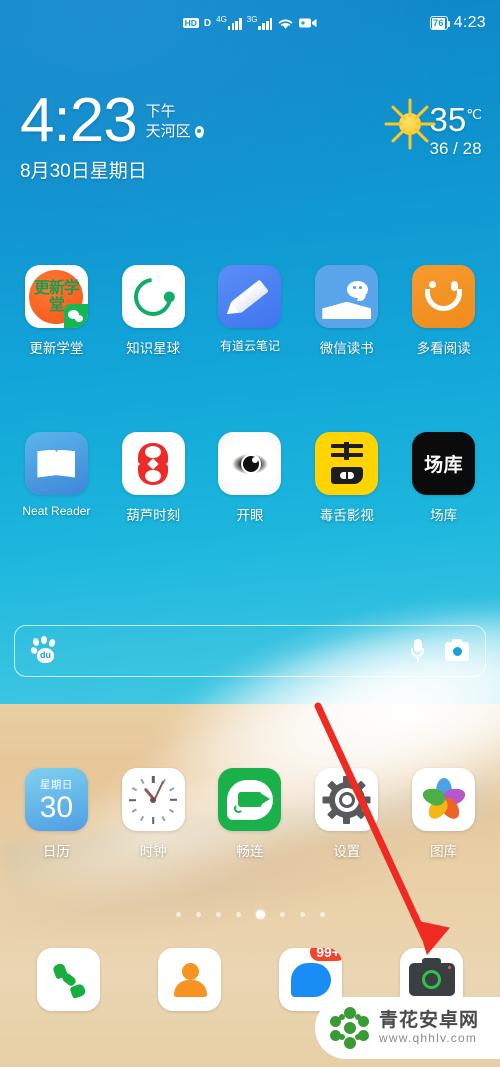  What do you see at coordinates (448, 119) in the screenshot?
I see `weather-temperature: 35` at bounding box center [448, 119].